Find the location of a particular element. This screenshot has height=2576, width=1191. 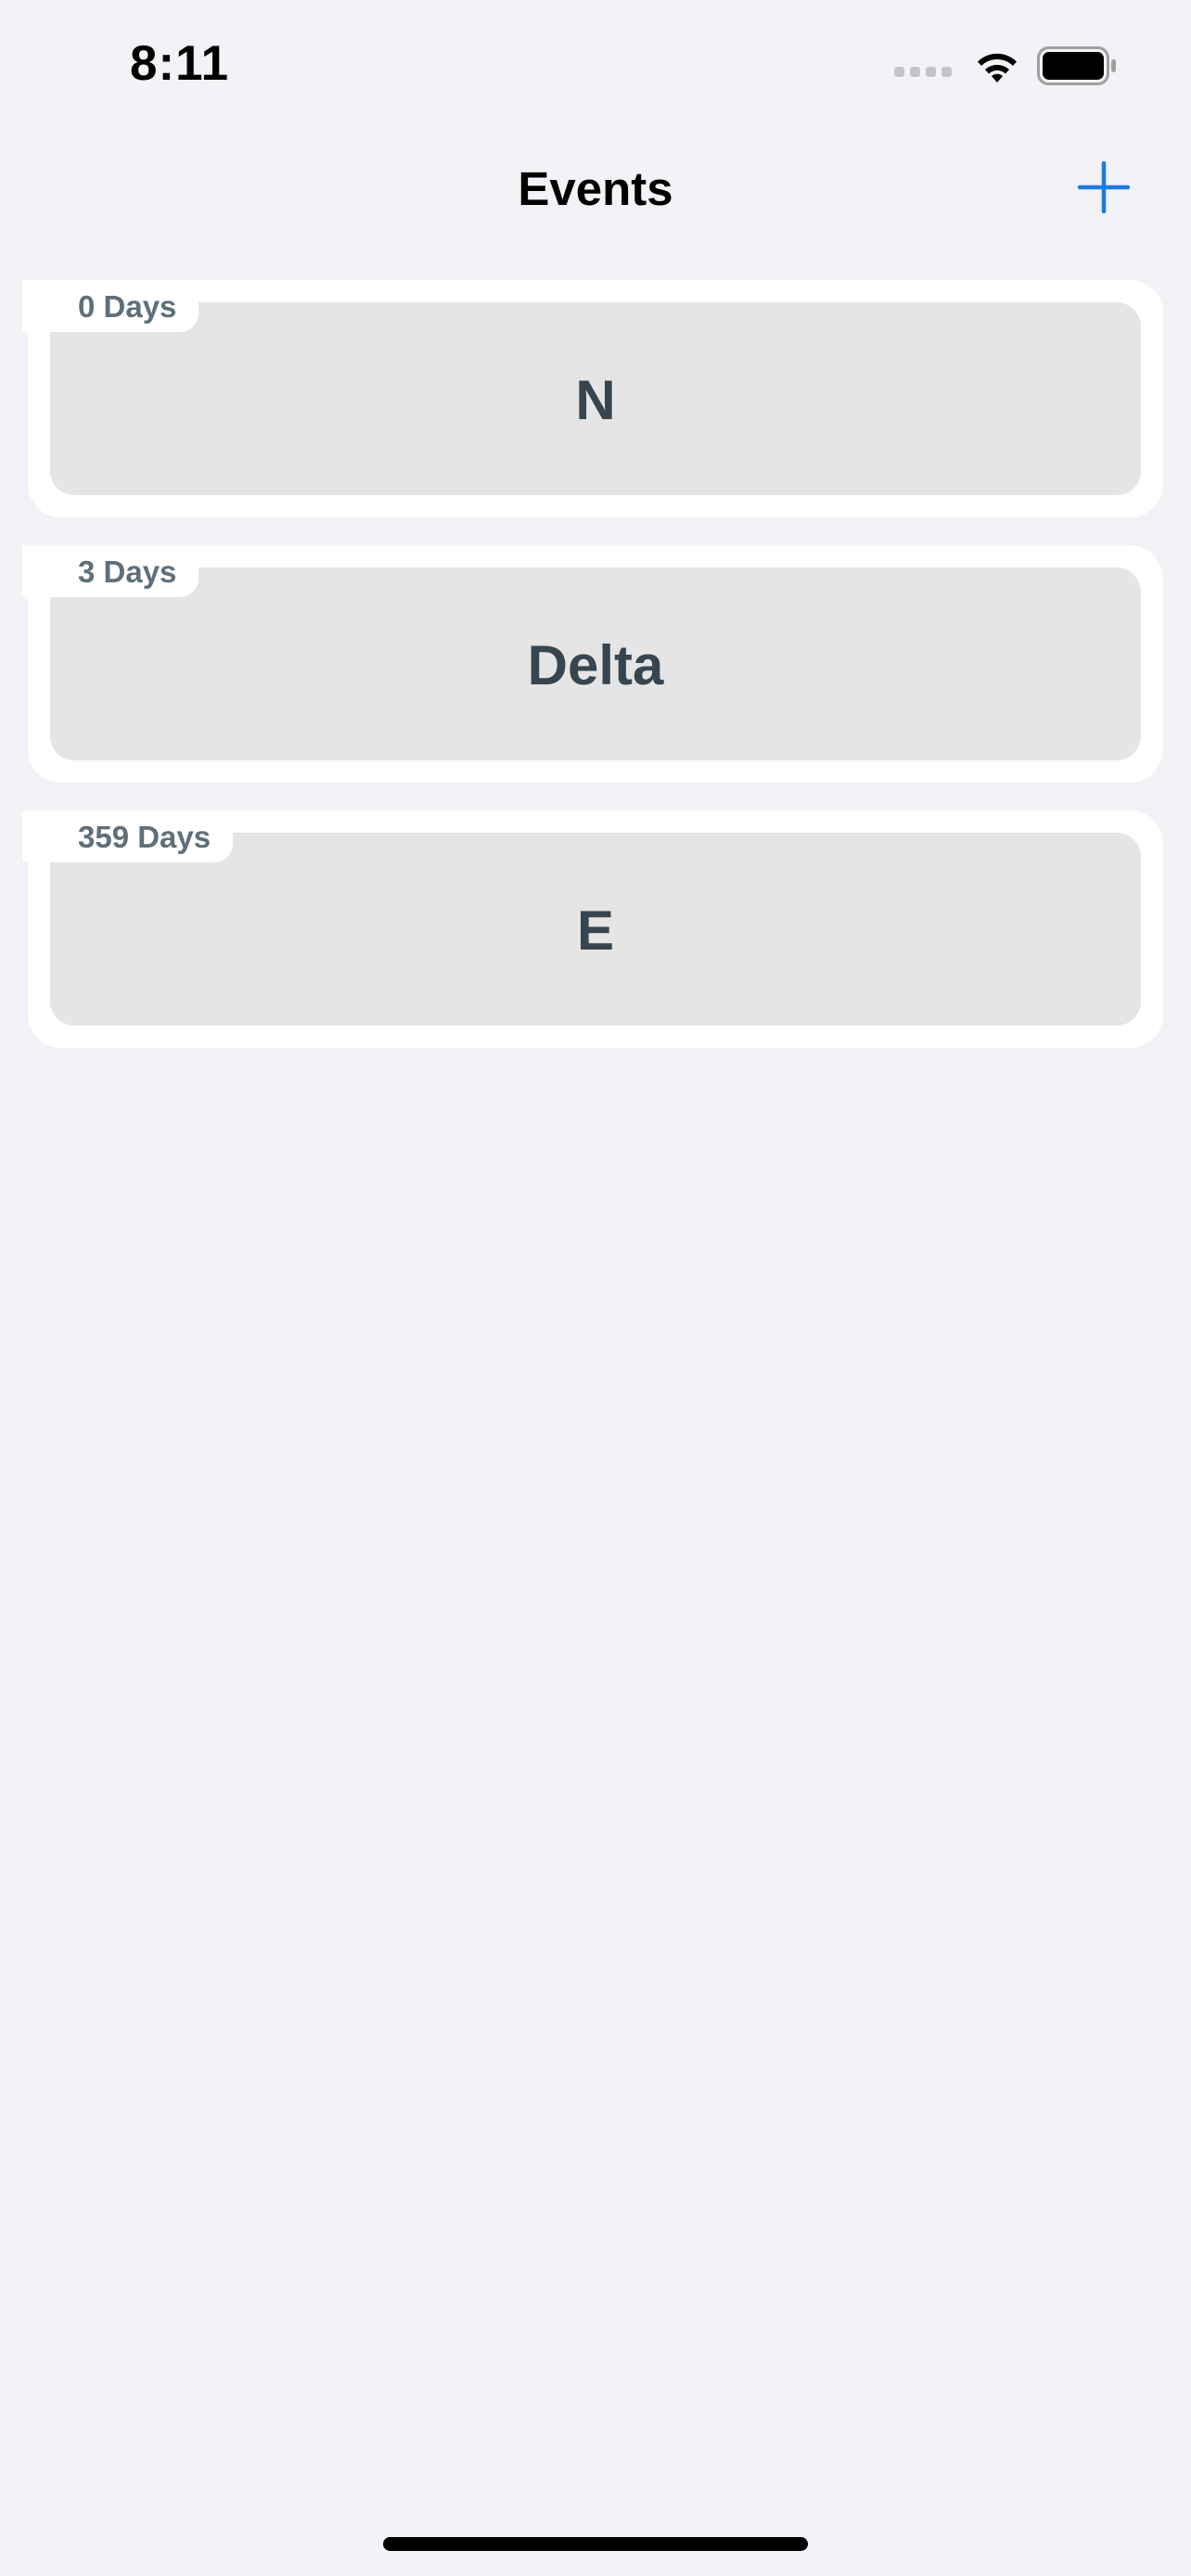

plus-icon is located at coordinates (1104, 187).